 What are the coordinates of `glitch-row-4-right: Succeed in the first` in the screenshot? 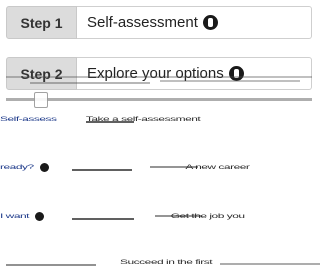 It's located at (166, 262).